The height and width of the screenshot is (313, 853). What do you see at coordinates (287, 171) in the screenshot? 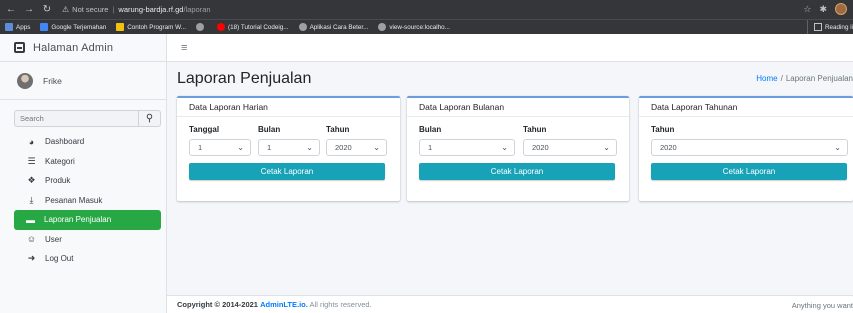
I see `cetak-laporan-harian-button: Cetak Laporan` at bounding box center [287, 171].